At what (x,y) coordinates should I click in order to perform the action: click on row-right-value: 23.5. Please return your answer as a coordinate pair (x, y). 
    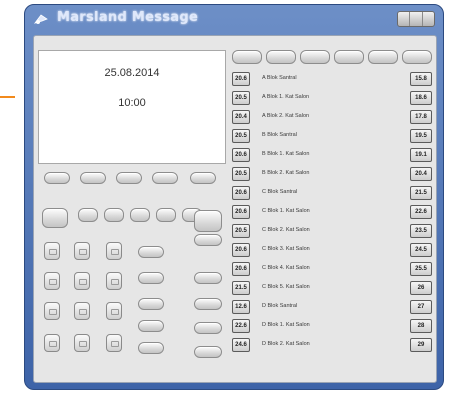
    Looking at the image, I should click on (421, 231).